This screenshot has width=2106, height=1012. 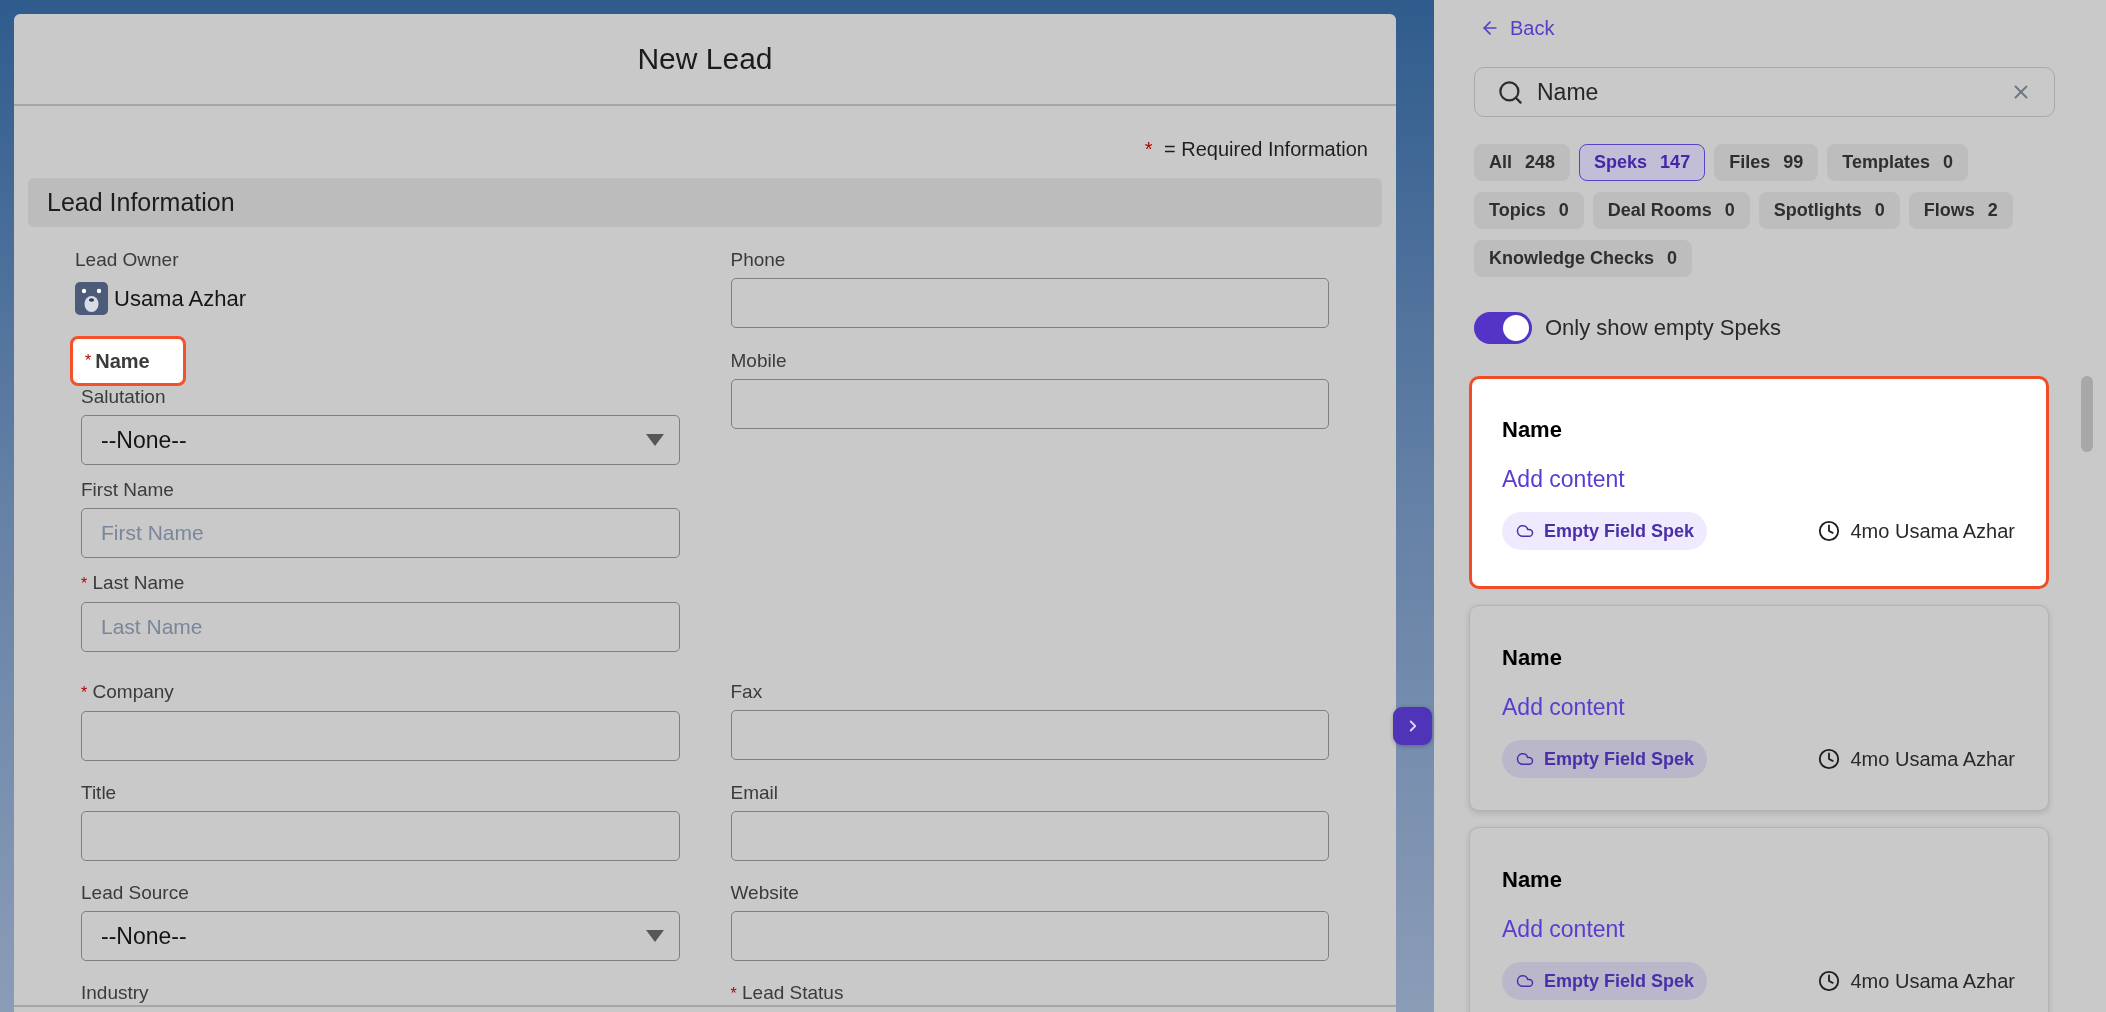 What do you see at coordinates (1517, 28) in the screenshot?
I see `back-link: Back` at bounding box center [1517, 28].